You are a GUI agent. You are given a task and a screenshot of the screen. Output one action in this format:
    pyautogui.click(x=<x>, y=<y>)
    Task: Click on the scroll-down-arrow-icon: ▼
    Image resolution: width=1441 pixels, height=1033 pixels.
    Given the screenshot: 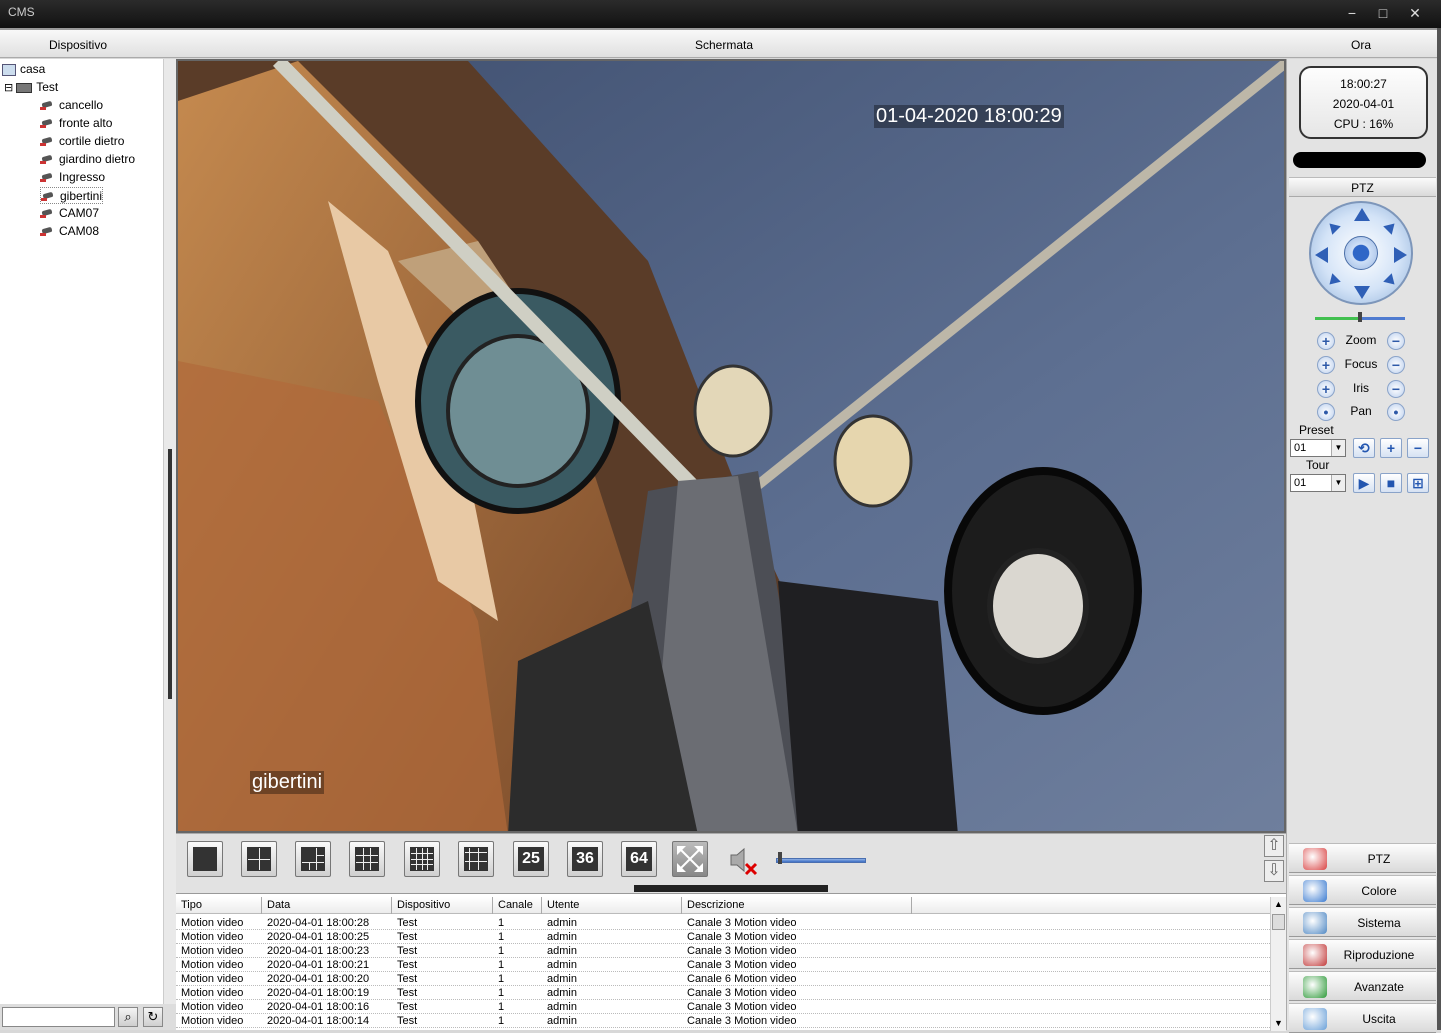 What is the action you would take?
    pyautogui.click(x=1278, y=1023)
    